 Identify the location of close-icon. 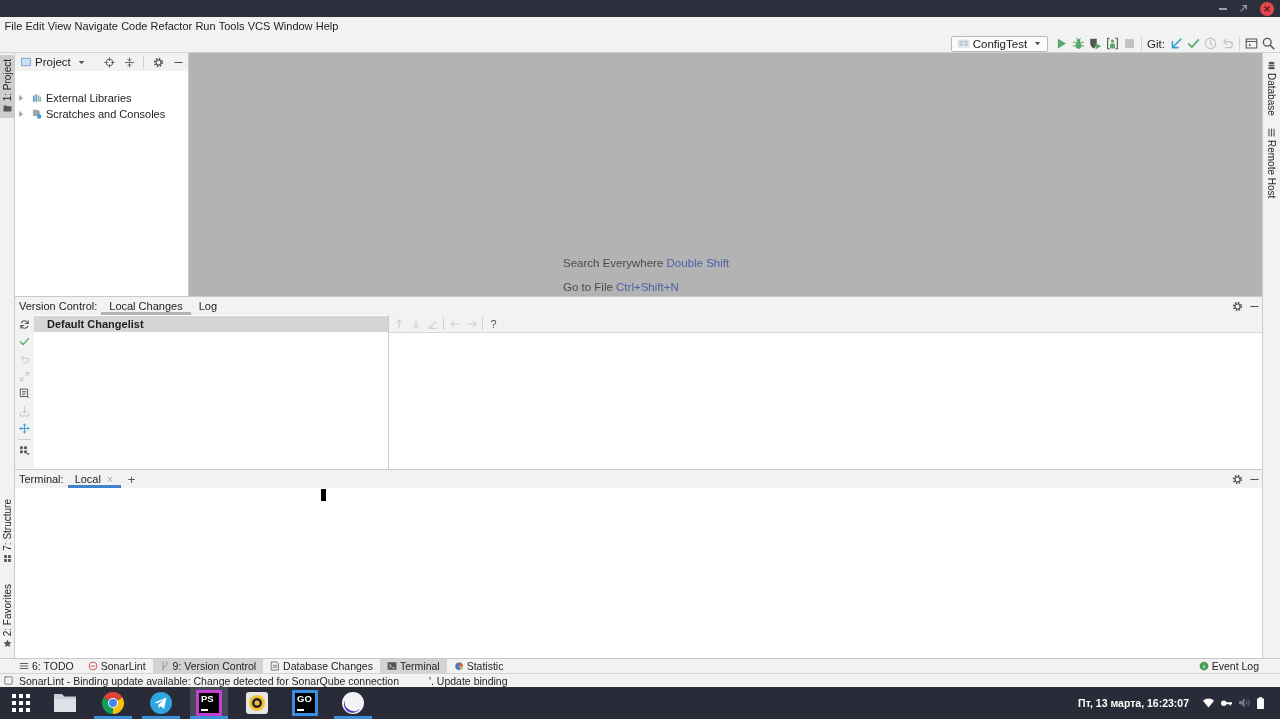
(1267, 8).